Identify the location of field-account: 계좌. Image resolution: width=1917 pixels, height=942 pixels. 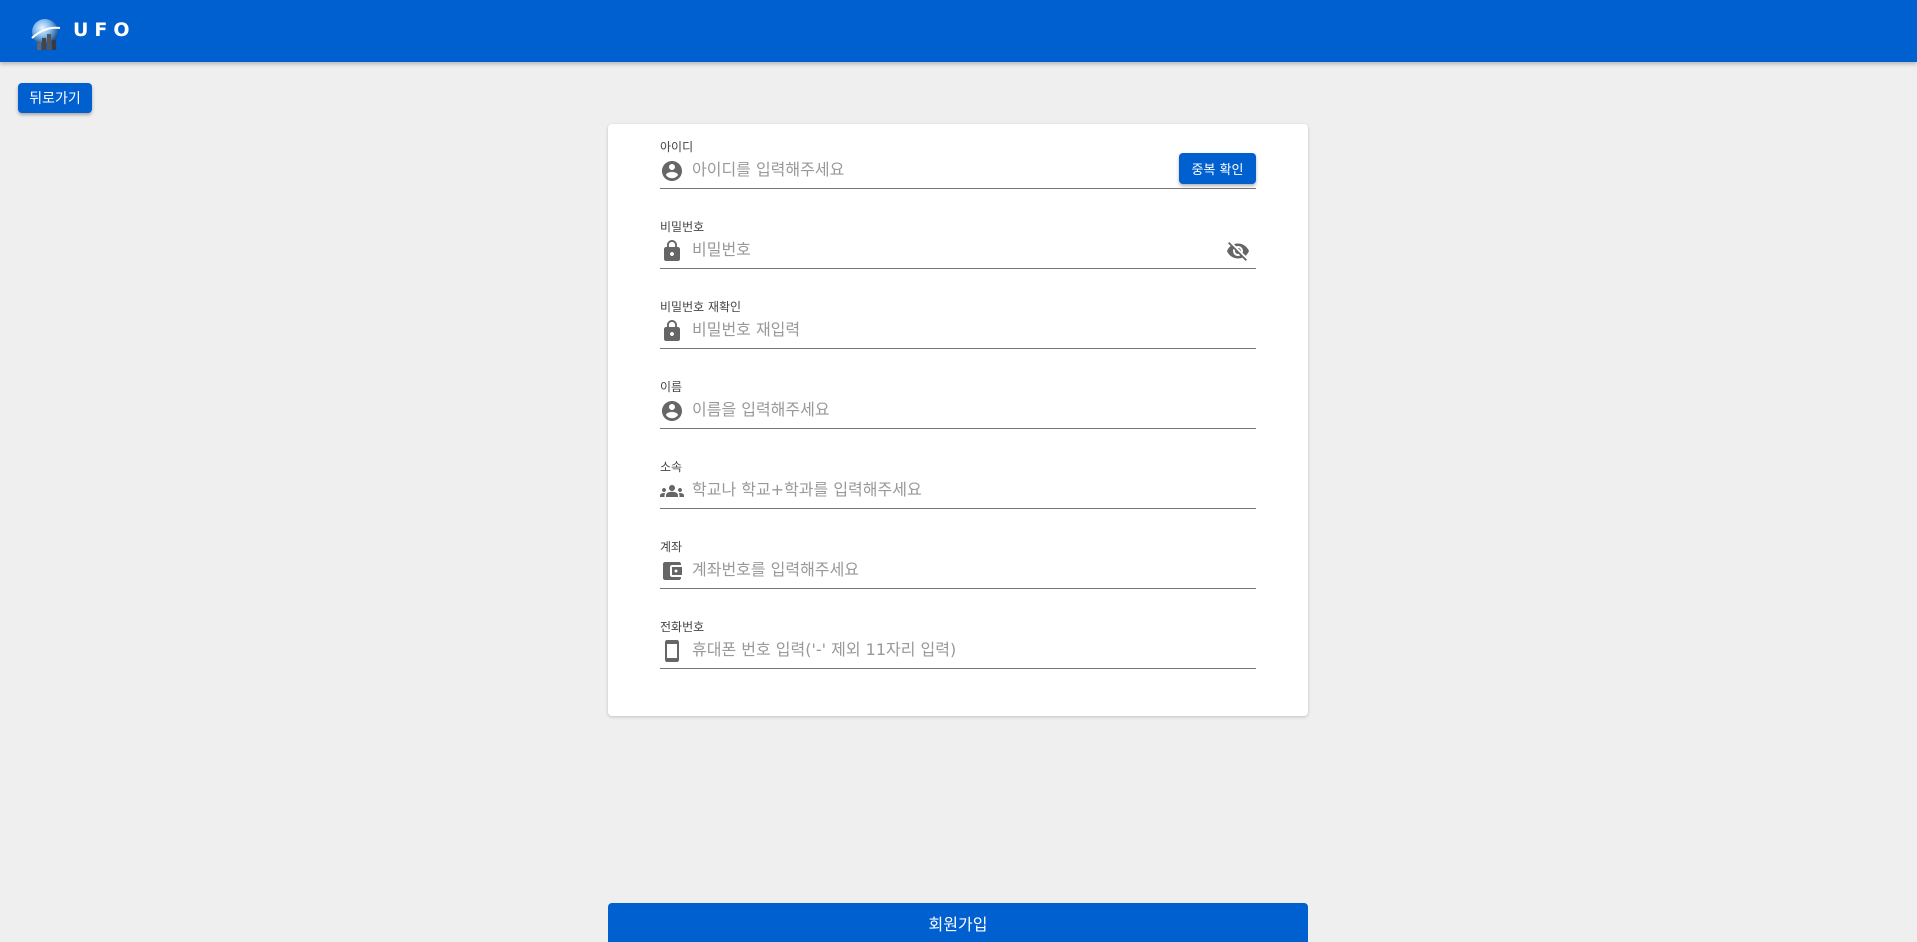
(958, 556).